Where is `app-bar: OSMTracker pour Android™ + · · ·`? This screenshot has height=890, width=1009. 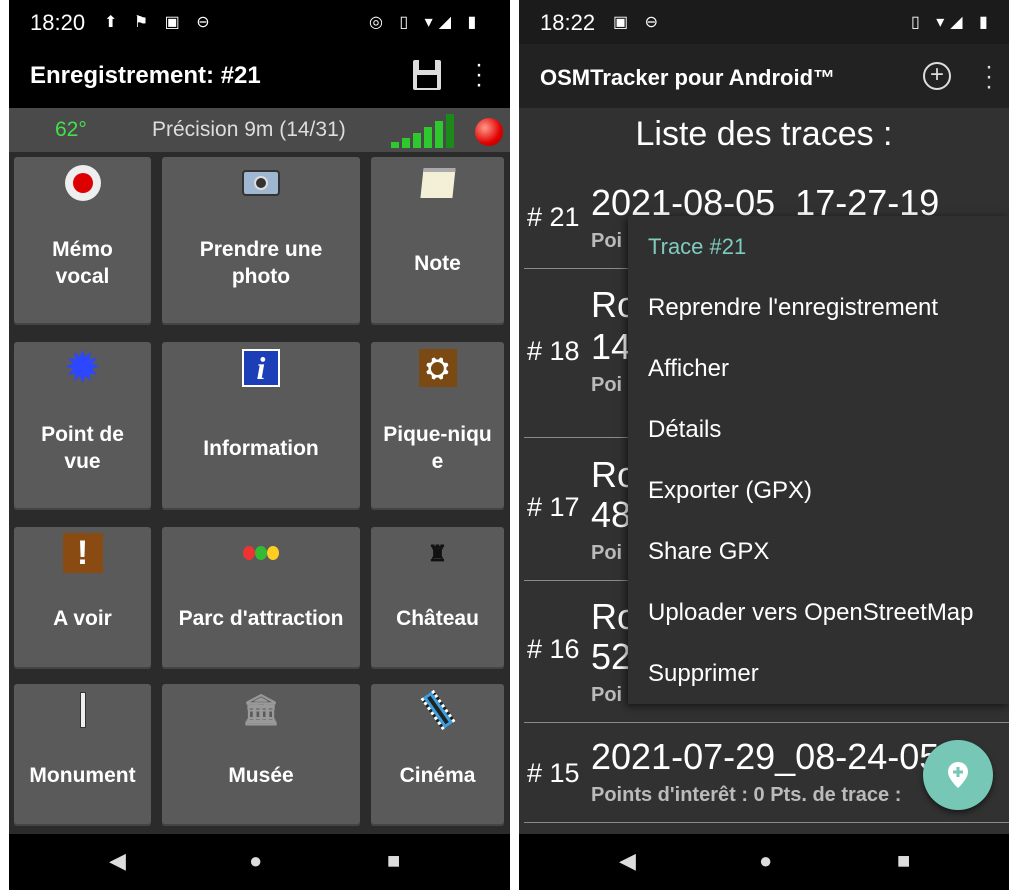 app-bar: OSMTracker pour Android™ + · · · is located at coordinates (764, 76).